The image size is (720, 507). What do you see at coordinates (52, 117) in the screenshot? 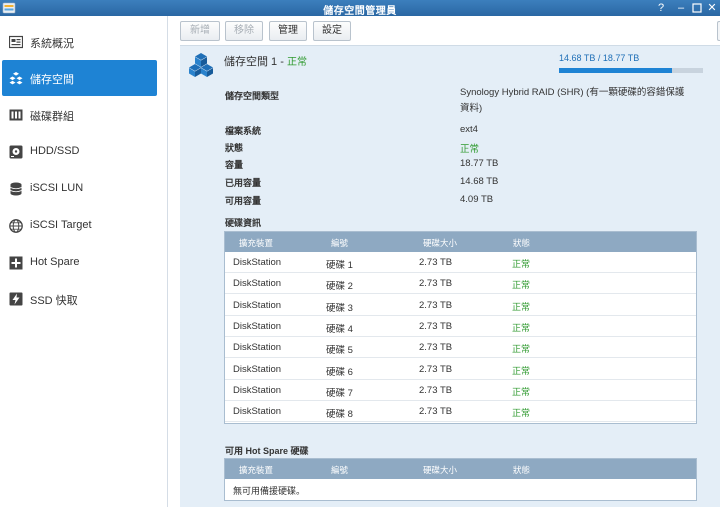
I see `sidebar-item-label: 磁碟群組` at bounding box center [52, 117].